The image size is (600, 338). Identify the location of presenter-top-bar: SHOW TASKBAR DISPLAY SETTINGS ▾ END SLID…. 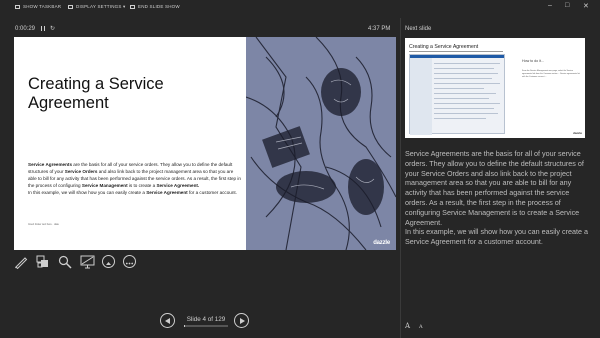
(300, 8).